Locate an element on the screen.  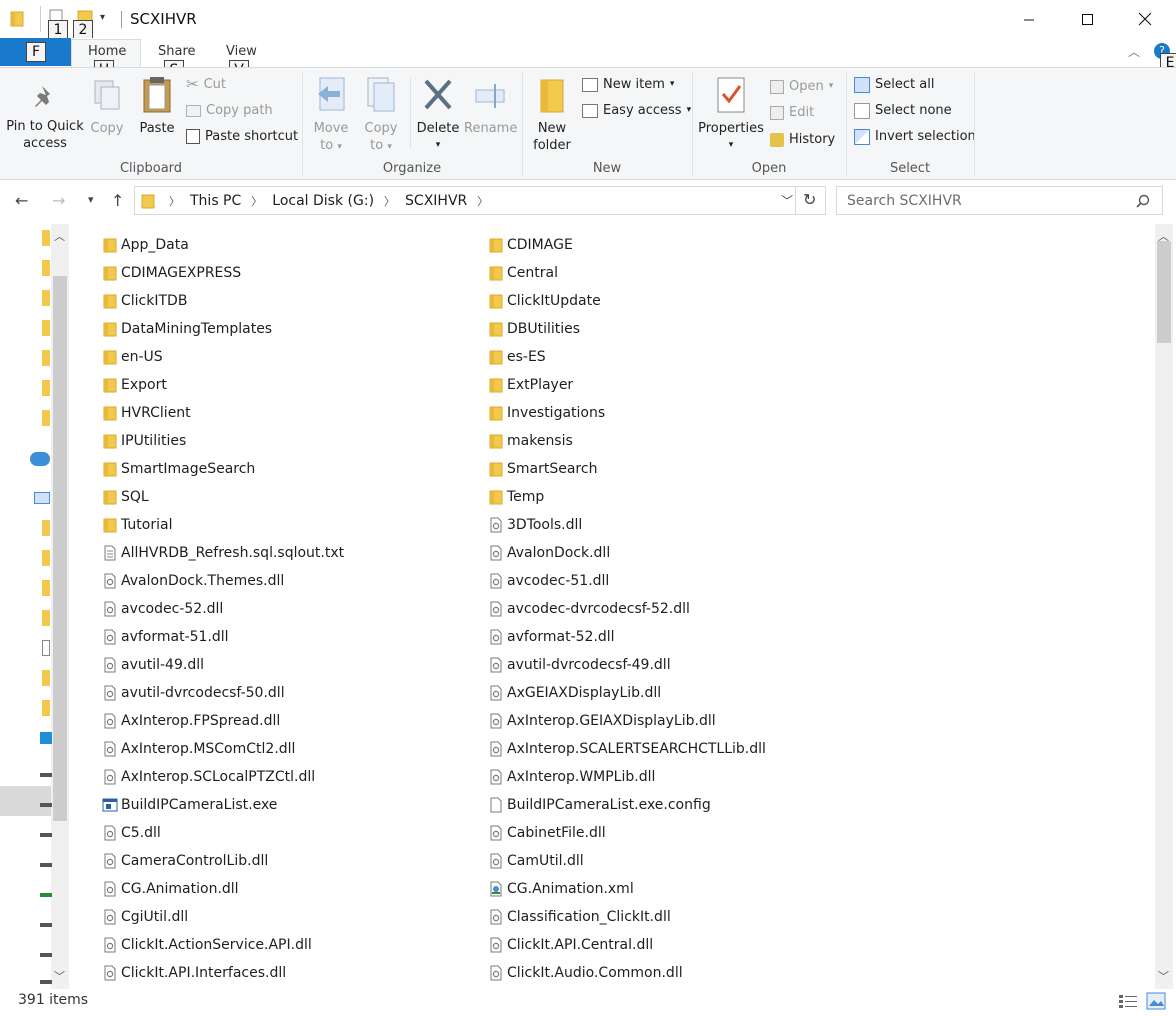
file-item: AxInterop.SCLocalPTZCtl.dll is located at coordinates (282, 777).